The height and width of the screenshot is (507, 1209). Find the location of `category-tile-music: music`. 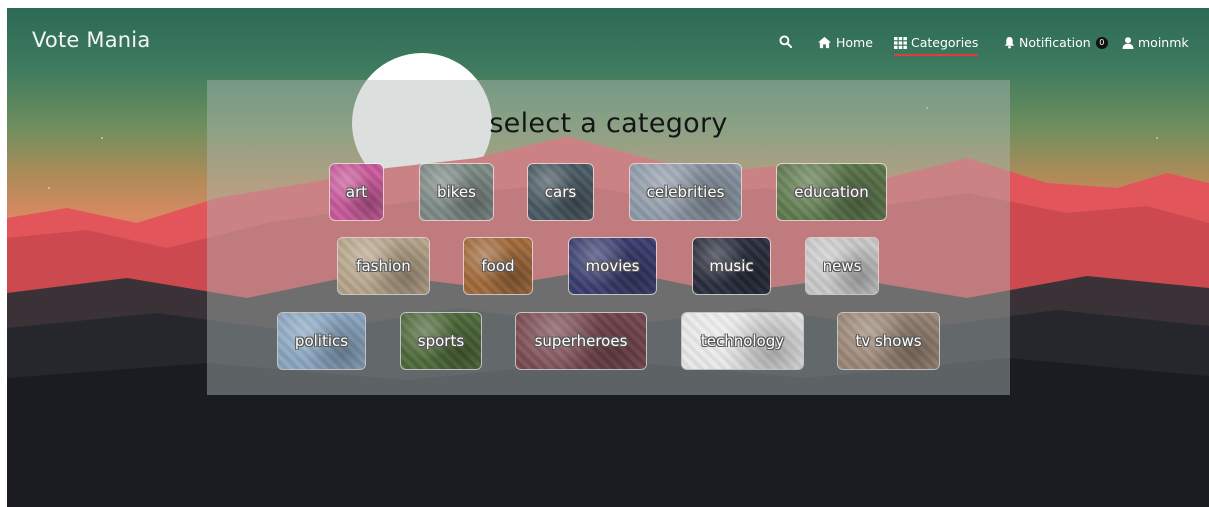

category-tile-music: music is located at coordinates (731, 266).